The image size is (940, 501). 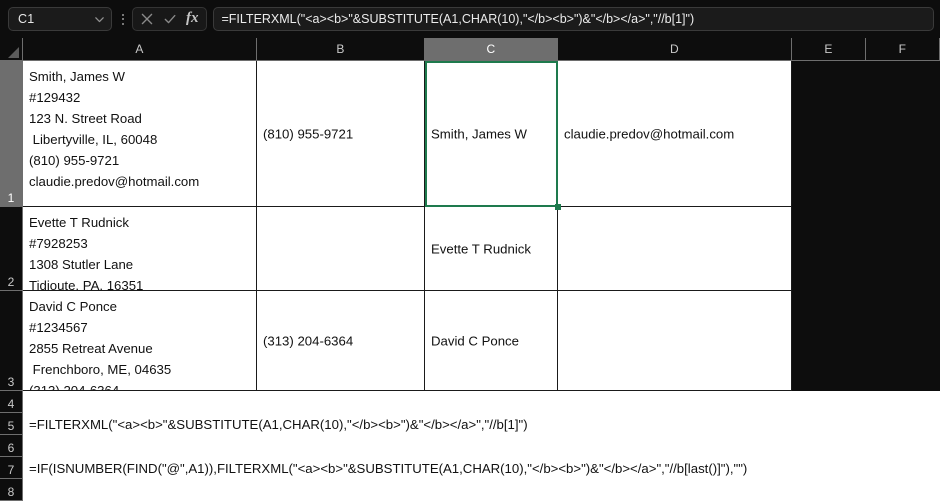 I want to click on cell-d3, so click(x=675, y=341).